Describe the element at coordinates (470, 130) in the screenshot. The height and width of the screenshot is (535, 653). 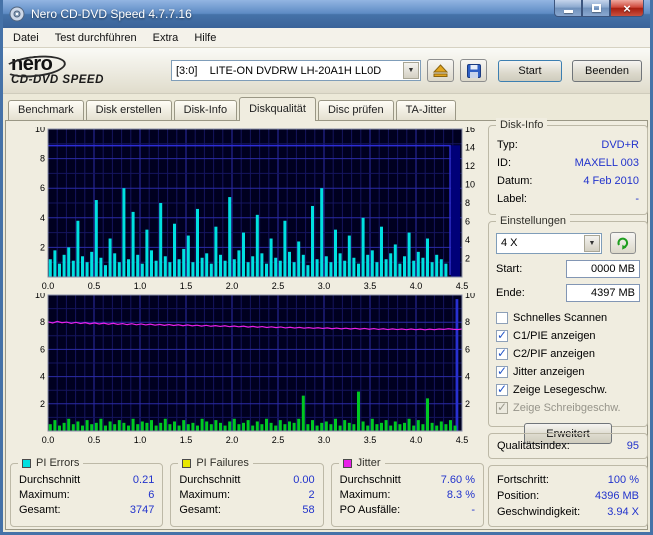
I see `svg-text: 16` at that location.